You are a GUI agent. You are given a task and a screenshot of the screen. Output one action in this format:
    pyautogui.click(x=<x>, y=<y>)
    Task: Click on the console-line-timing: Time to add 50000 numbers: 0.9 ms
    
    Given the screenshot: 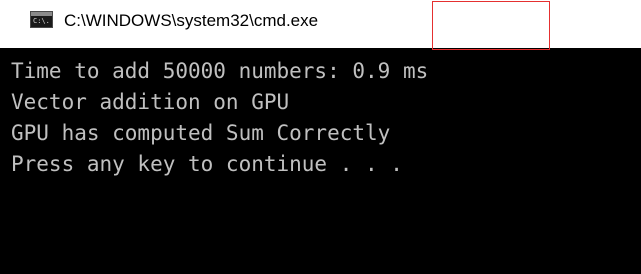 What is the action you would take?
    pyautogui.click(x=219, y=71)
    